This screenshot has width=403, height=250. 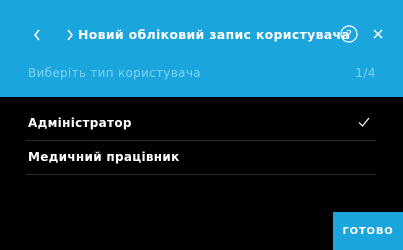 I want to click on user-type-label: Медичний працівник, so click(x=104, y=157).